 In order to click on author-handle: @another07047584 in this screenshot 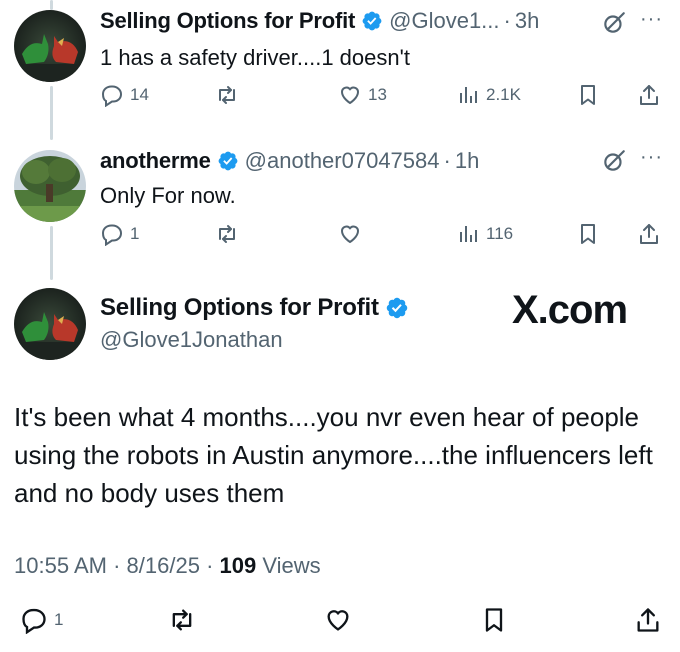, I will do `click(342, 161)`.